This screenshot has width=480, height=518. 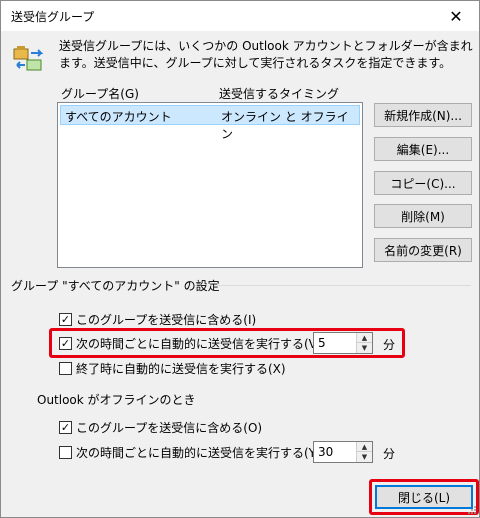 What do you see at coordinates (472, 510) in the screenshot?
I see `resize-grip-icon` at bounding box center [472, 510].